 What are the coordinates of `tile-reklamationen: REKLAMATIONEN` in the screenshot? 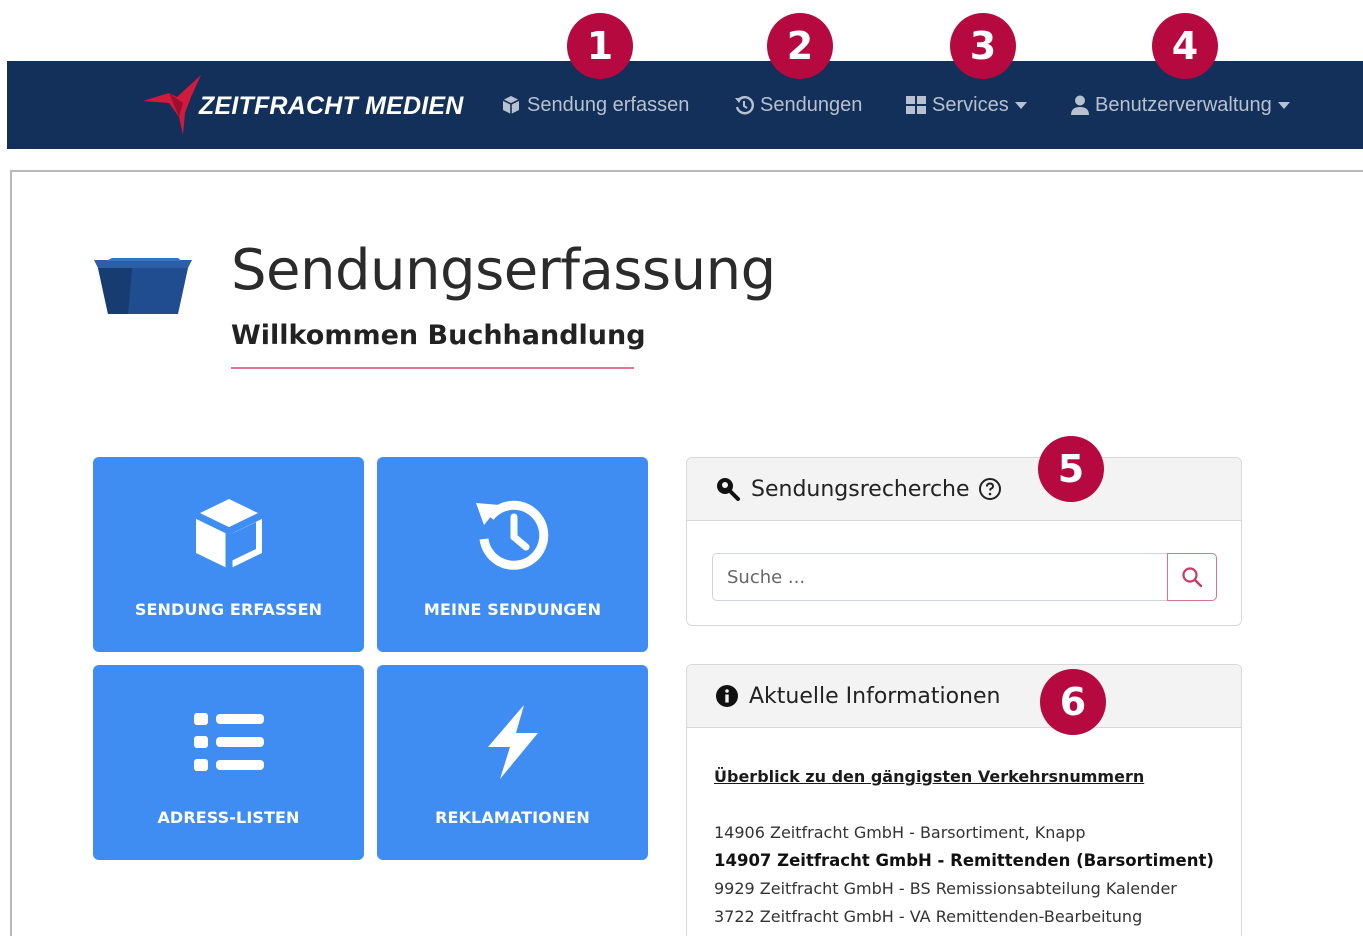 It's located at (512, 762).